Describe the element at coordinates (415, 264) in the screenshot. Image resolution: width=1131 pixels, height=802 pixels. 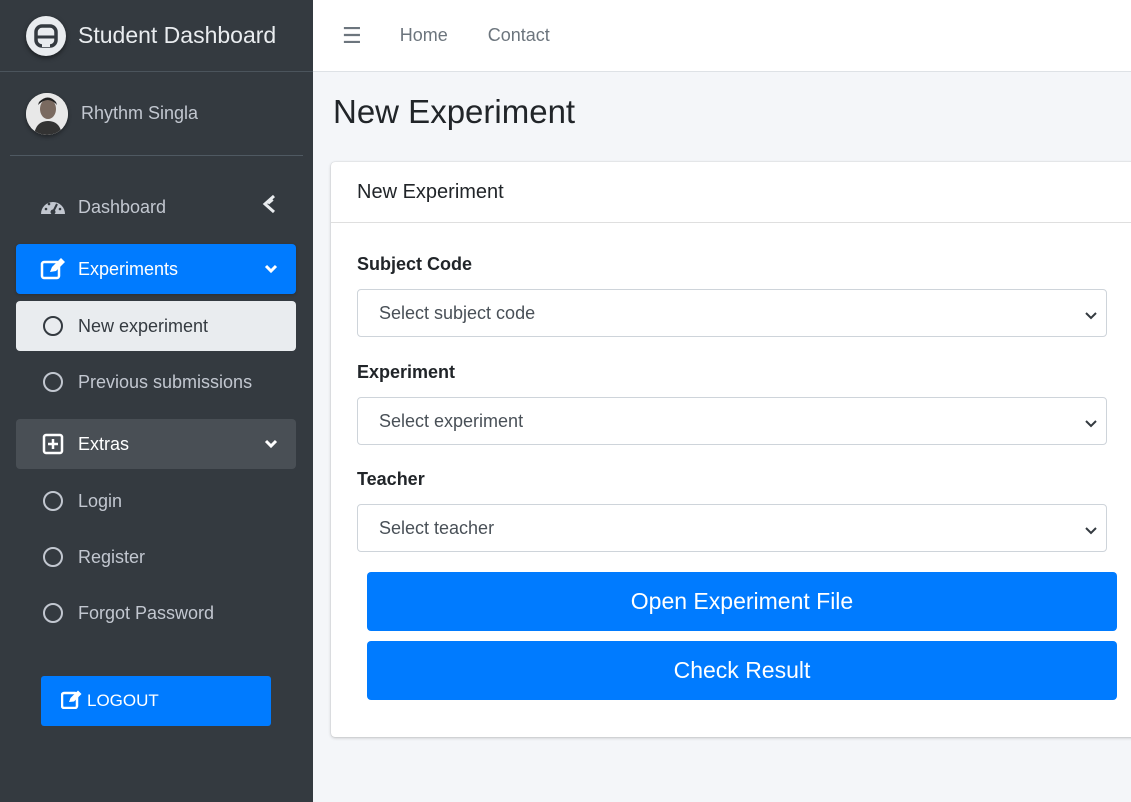
I see `subject-code-label: Subject Code` at that location.